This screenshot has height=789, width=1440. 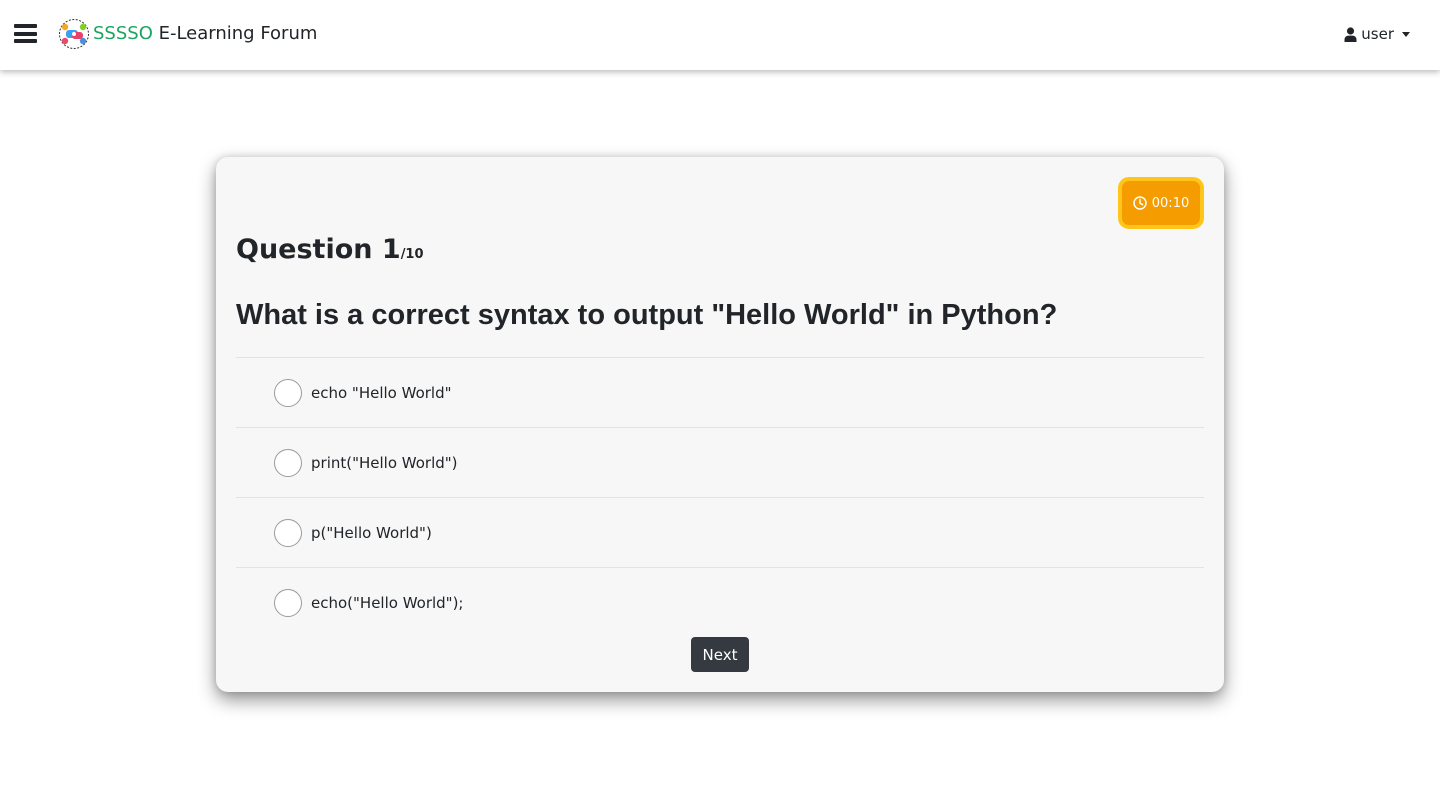 What do you see at coordinates (387, 602) in the screenshot?
I see `answer-option-label: echo("Hello World");` at bounding box center [387, 602].